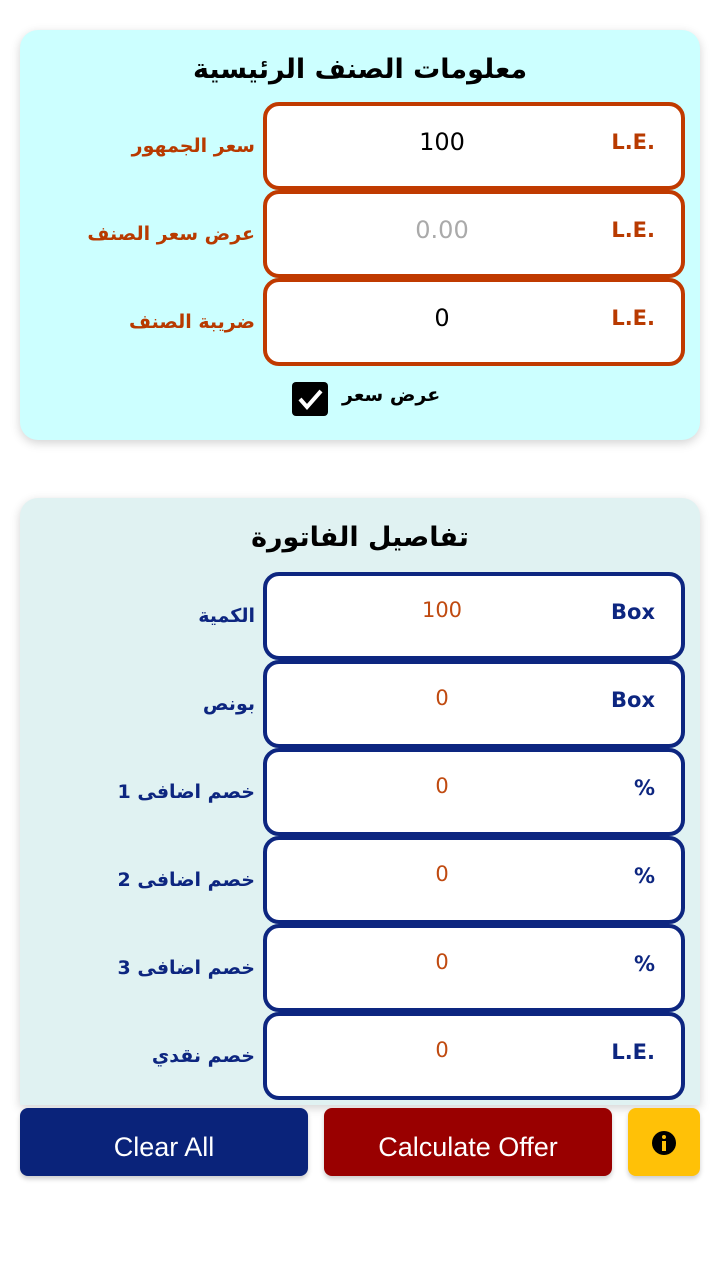  I want to click on field-input: 0 Box, so click(474, 704).